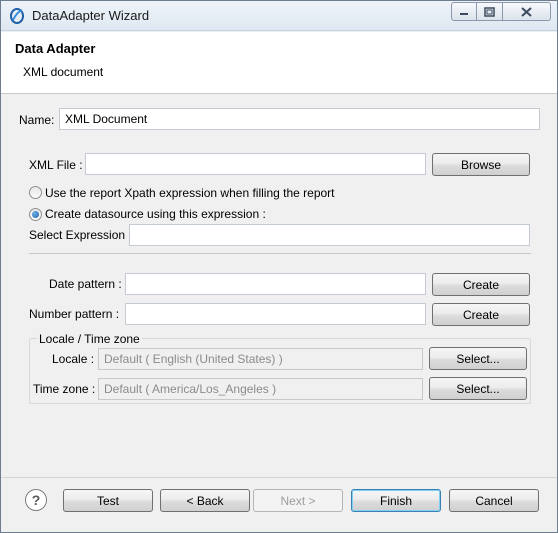  What do you see at coordinates (35, 192) in the screenshot?
I see `radio-report-xpath` at bounding box center [35, 192].